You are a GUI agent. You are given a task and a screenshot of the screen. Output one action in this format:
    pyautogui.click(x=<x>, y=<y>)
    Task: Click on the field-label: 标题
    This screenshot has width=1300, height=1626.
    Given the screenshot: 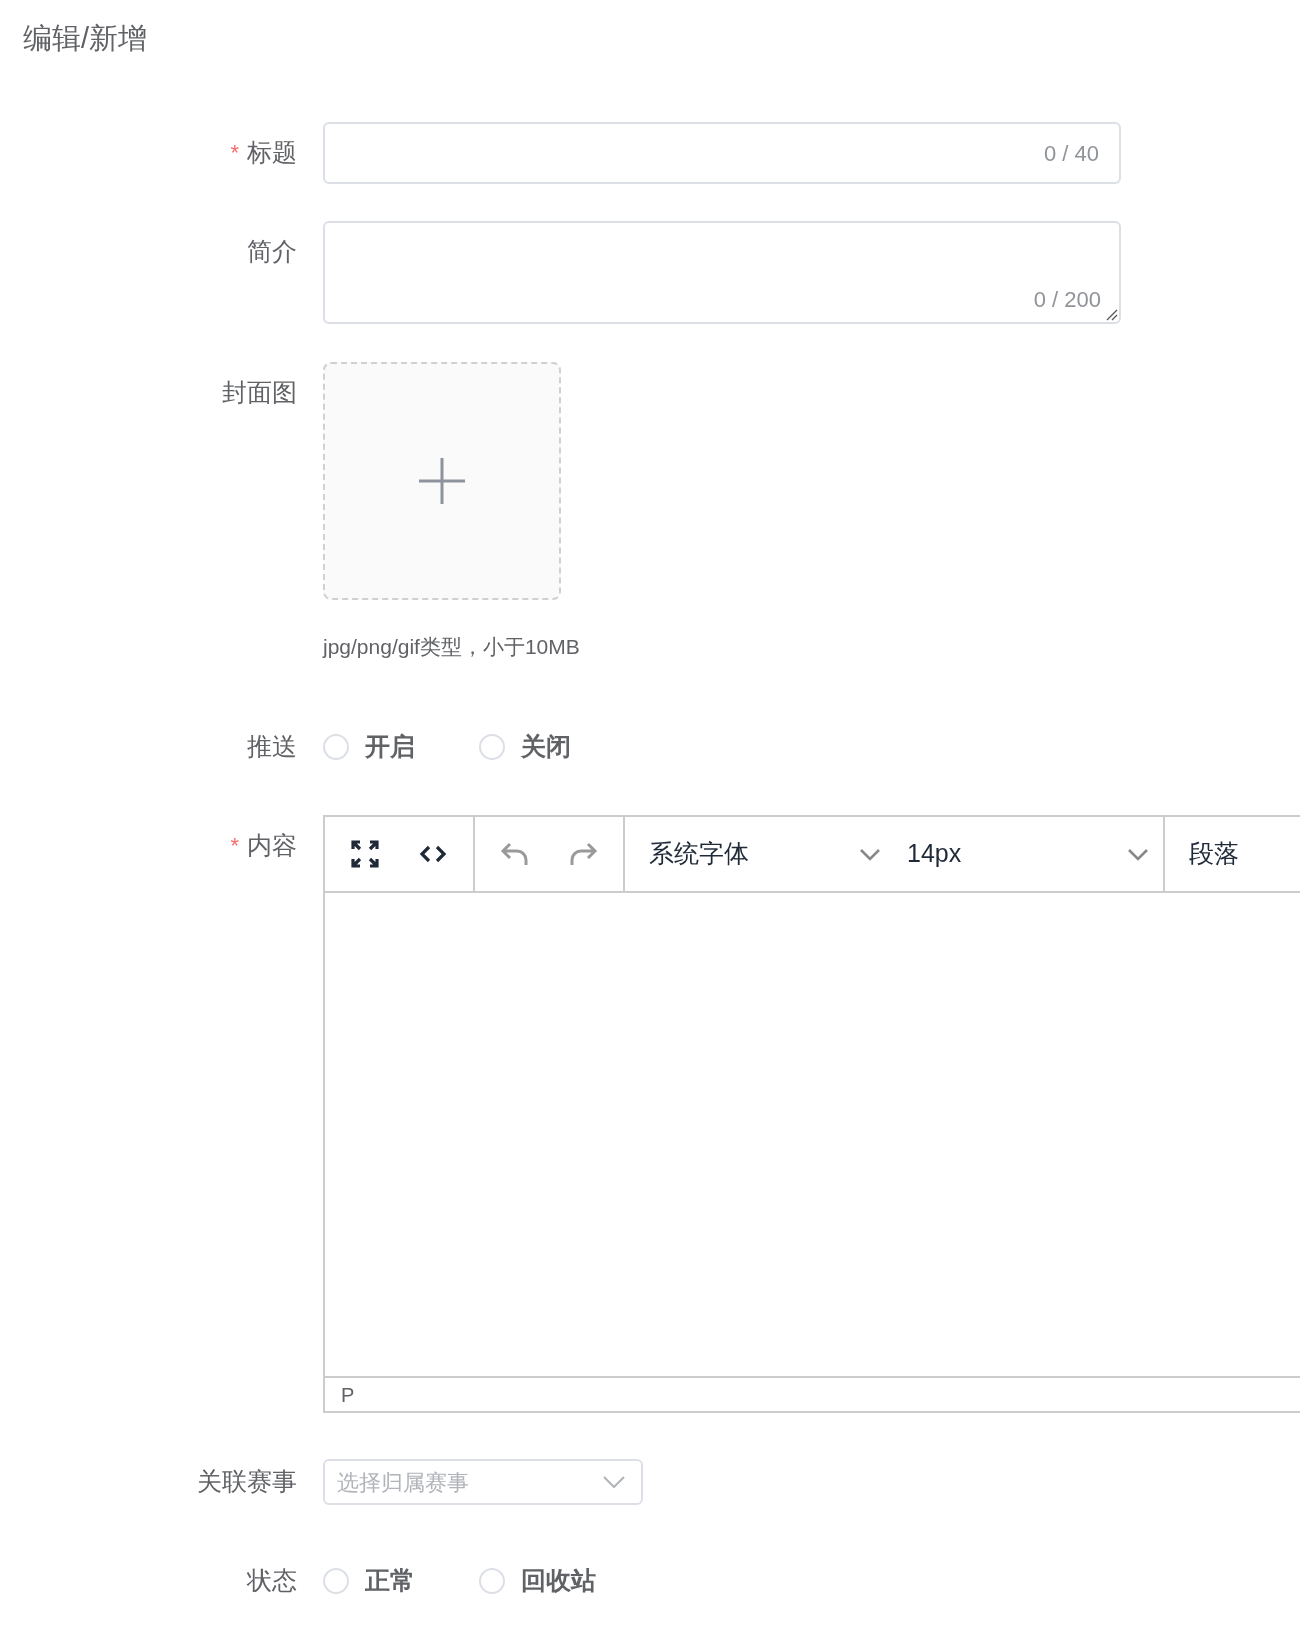 What is the action you would take?
    pyautogui.click(x=272, y=153)
    